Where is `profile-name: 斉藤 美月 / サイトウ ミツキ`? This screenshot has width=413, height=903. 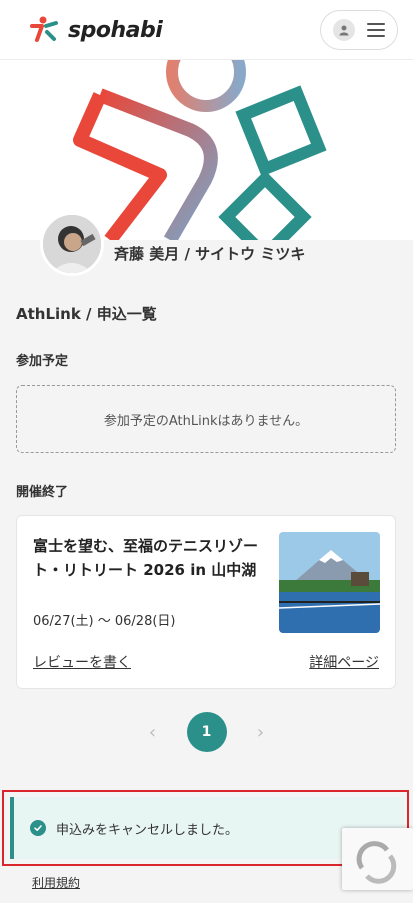
profile-name: 斉藤 美月 / サイトウ ミツキ is located at coordinates (210, 254).